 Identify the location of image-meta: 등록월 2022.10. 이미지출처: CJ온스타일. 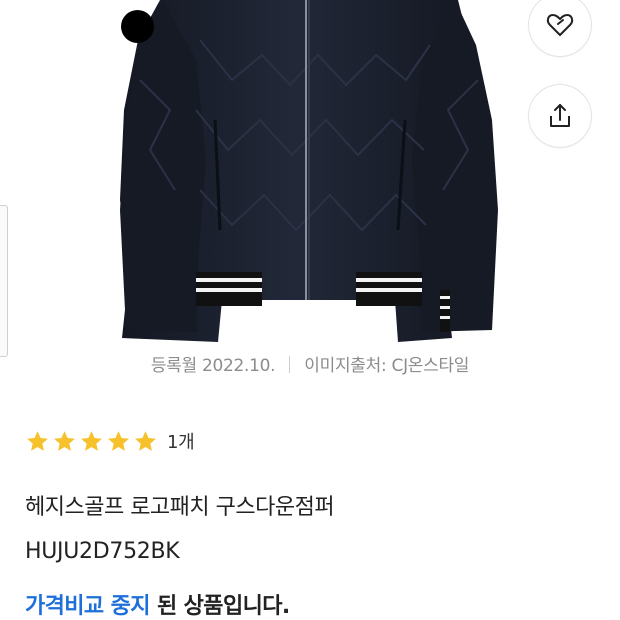
(310, 363).